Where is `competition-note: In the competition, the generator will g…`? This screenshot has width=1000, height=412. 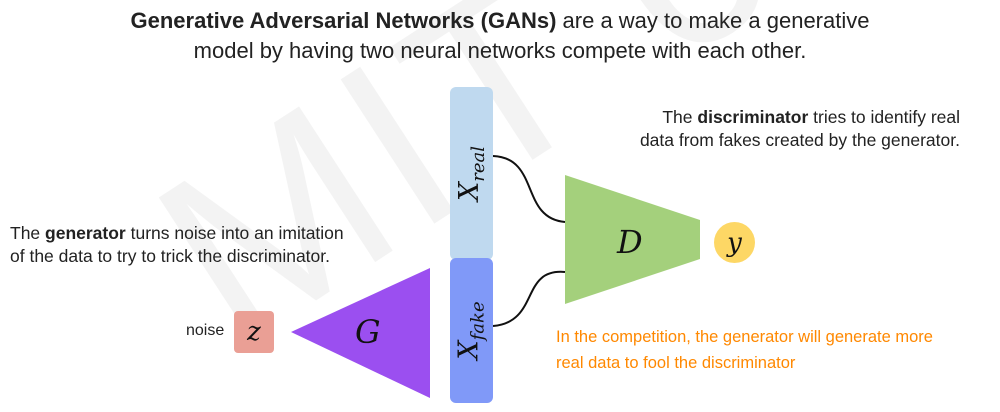 competition-note: In the competition, the generator will g… is located at coordinates (776, 350).